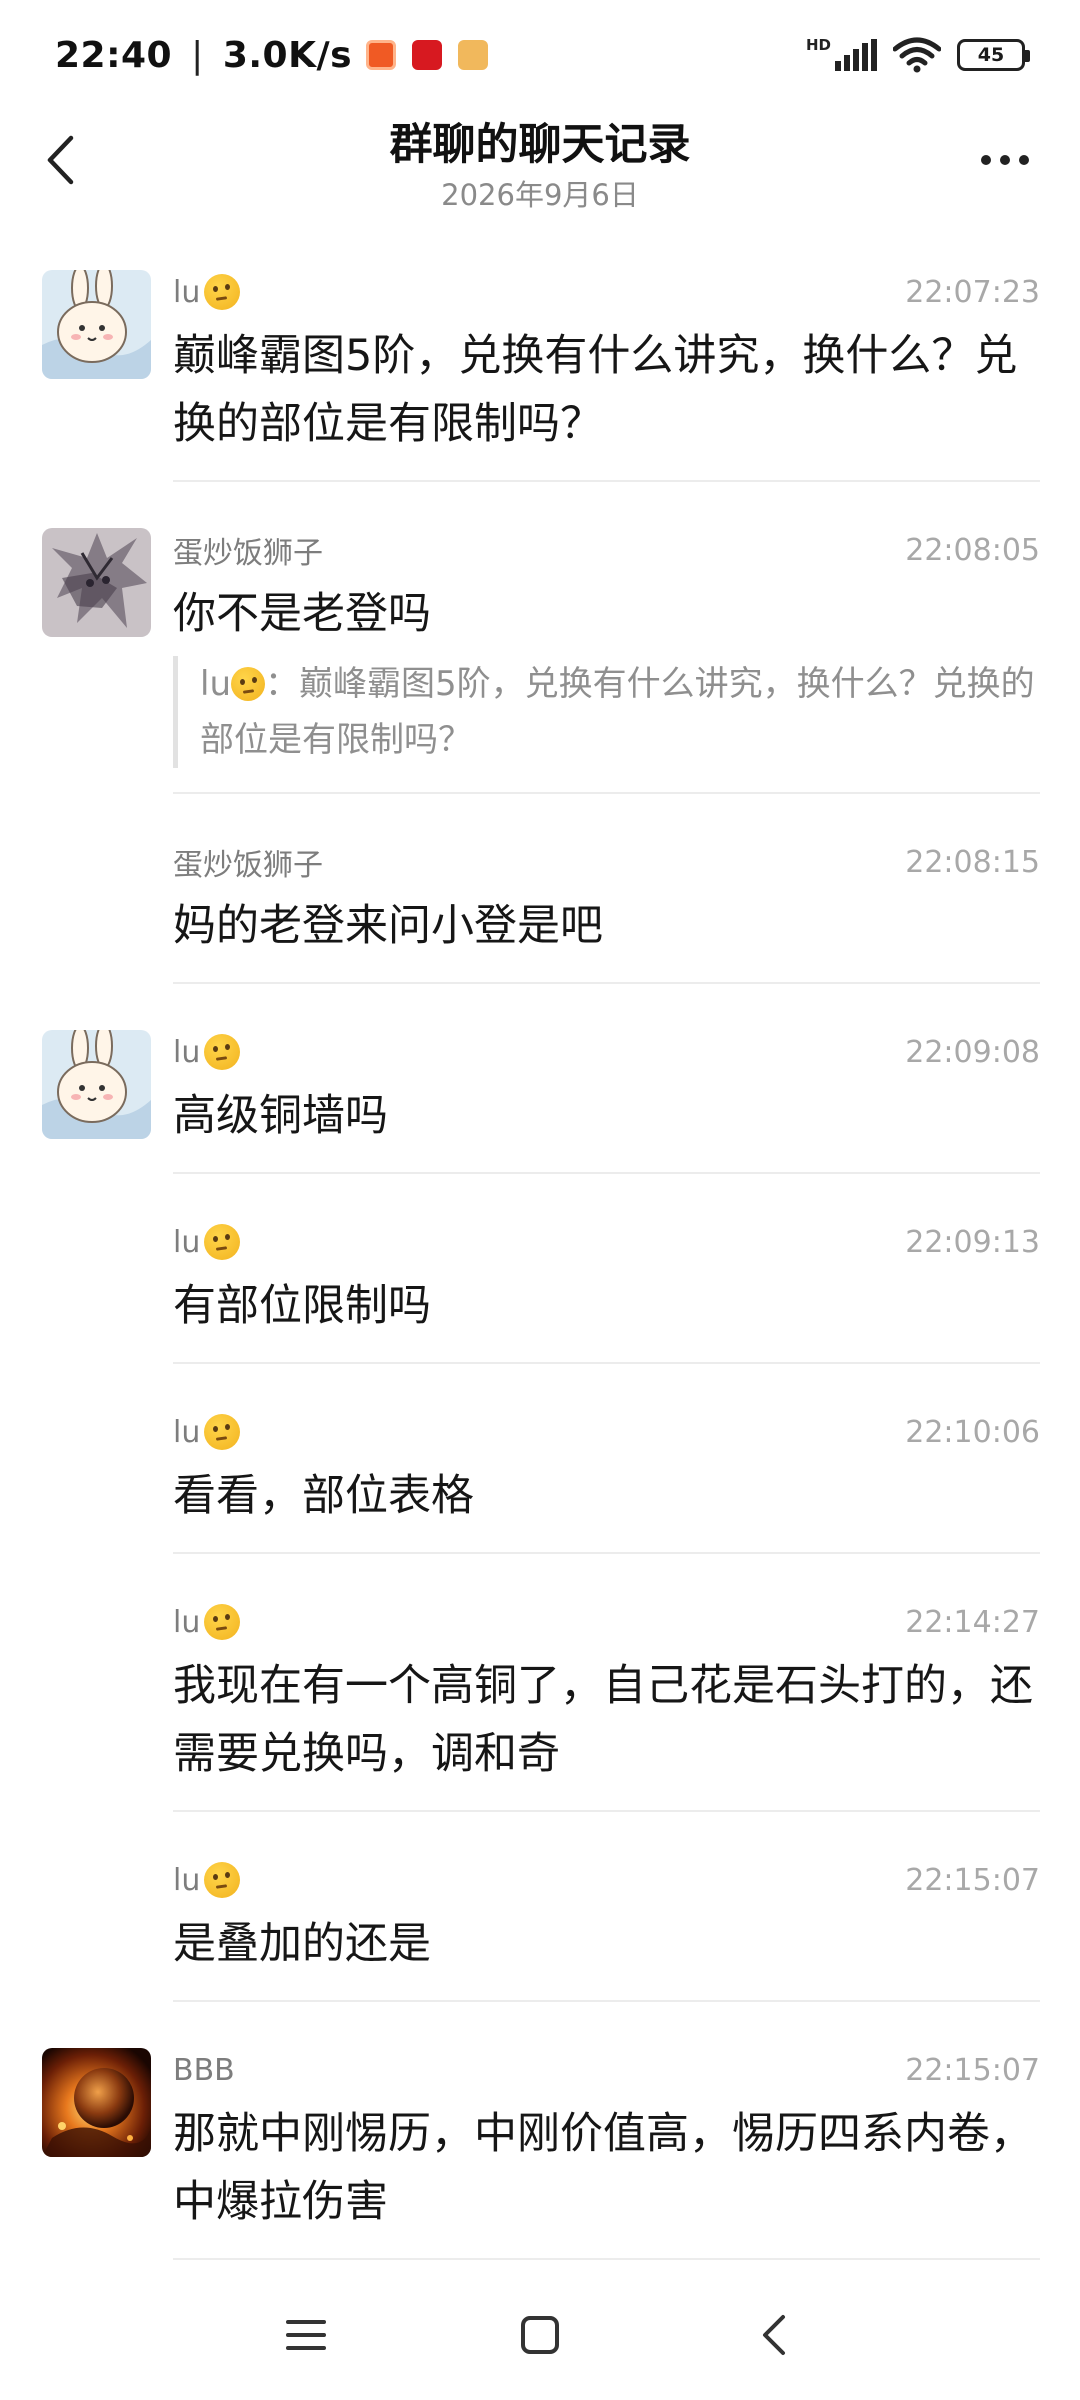  I want to click on lion-avatar-icon, so click(96, 582).